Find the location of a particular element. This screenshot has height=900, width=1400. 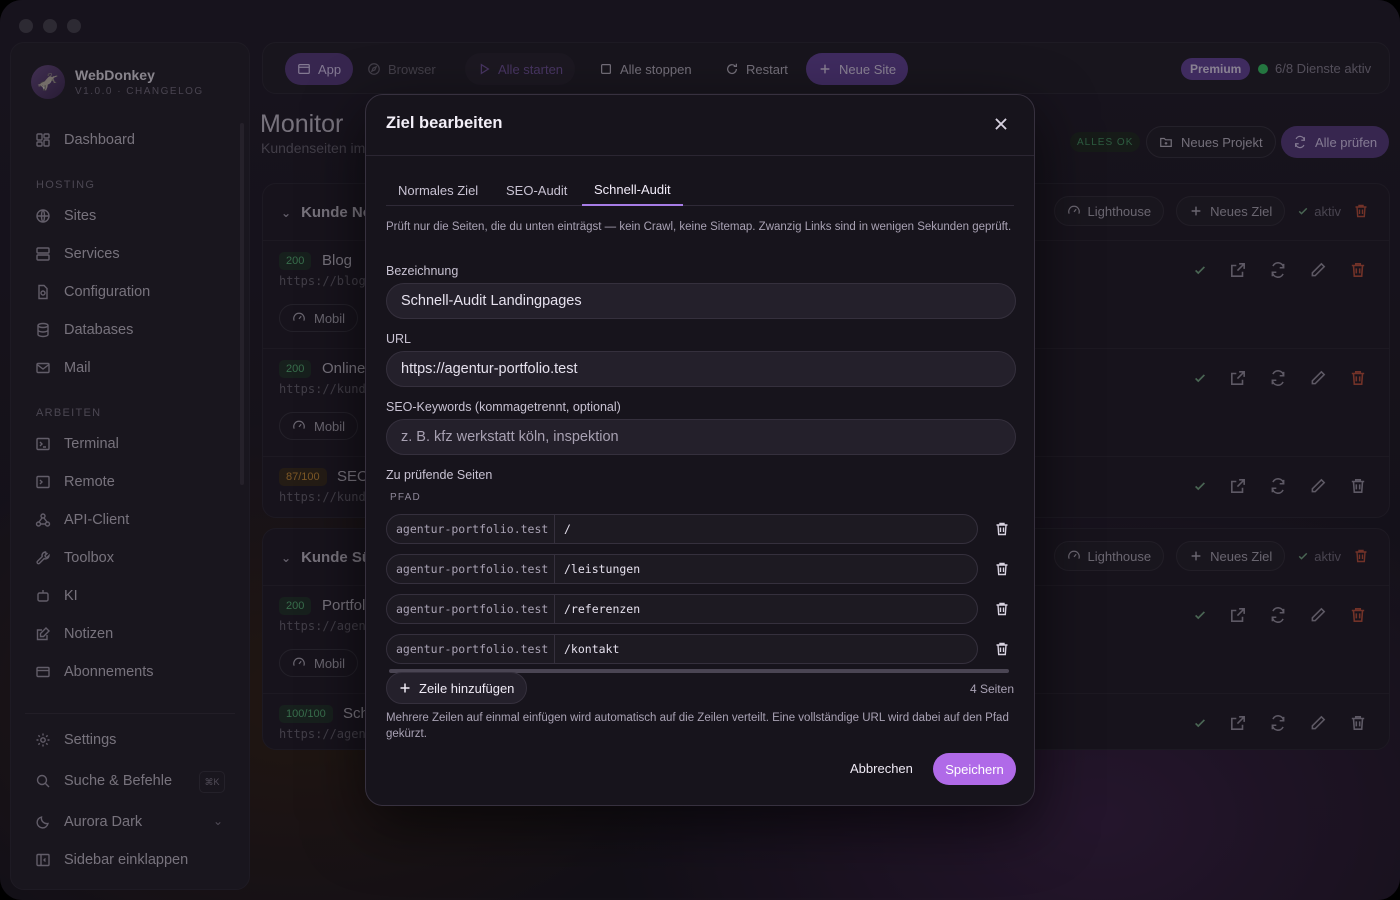

page-row: agentur-portfolio.test /kontakt is located at coordinates (682, 649).